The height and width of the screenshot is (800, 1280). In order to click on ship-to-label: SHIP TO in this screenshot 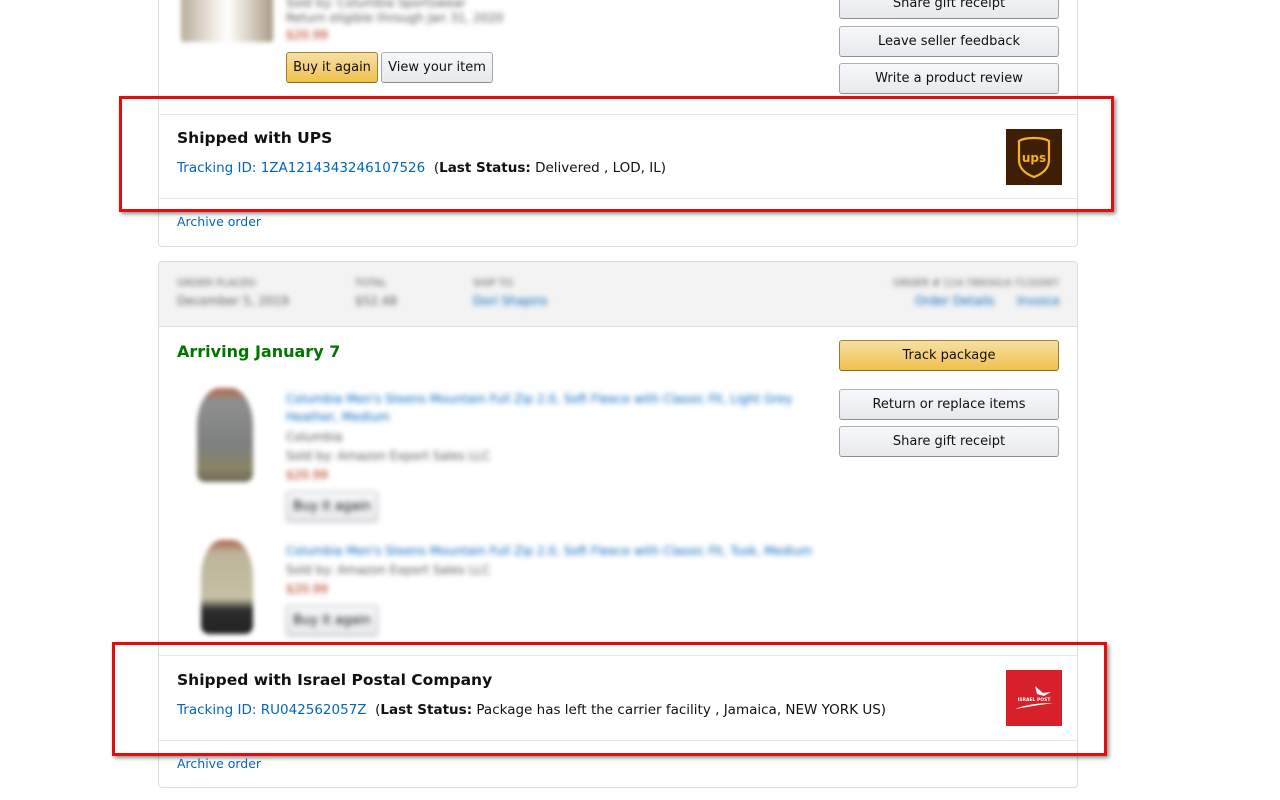, I will do `click(493, 283)`.